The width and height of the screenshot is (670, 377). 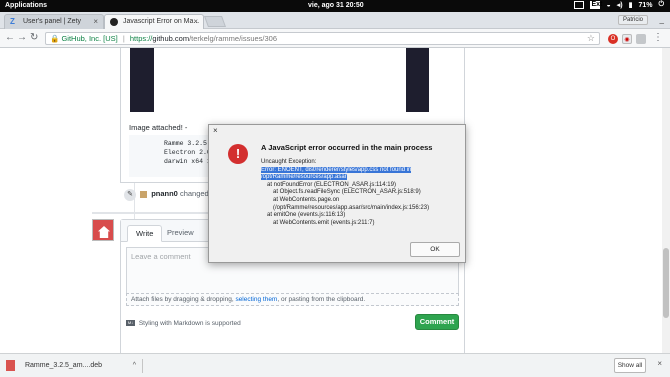 What do you see at coordinates (164, 193) in the screenshot?
I see `event-username: pnann0` at bounding box center [164, 193].